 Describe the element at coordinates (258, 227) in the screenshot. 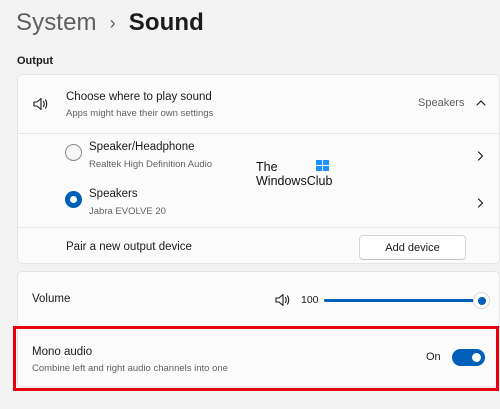

I see `divider` at that location.